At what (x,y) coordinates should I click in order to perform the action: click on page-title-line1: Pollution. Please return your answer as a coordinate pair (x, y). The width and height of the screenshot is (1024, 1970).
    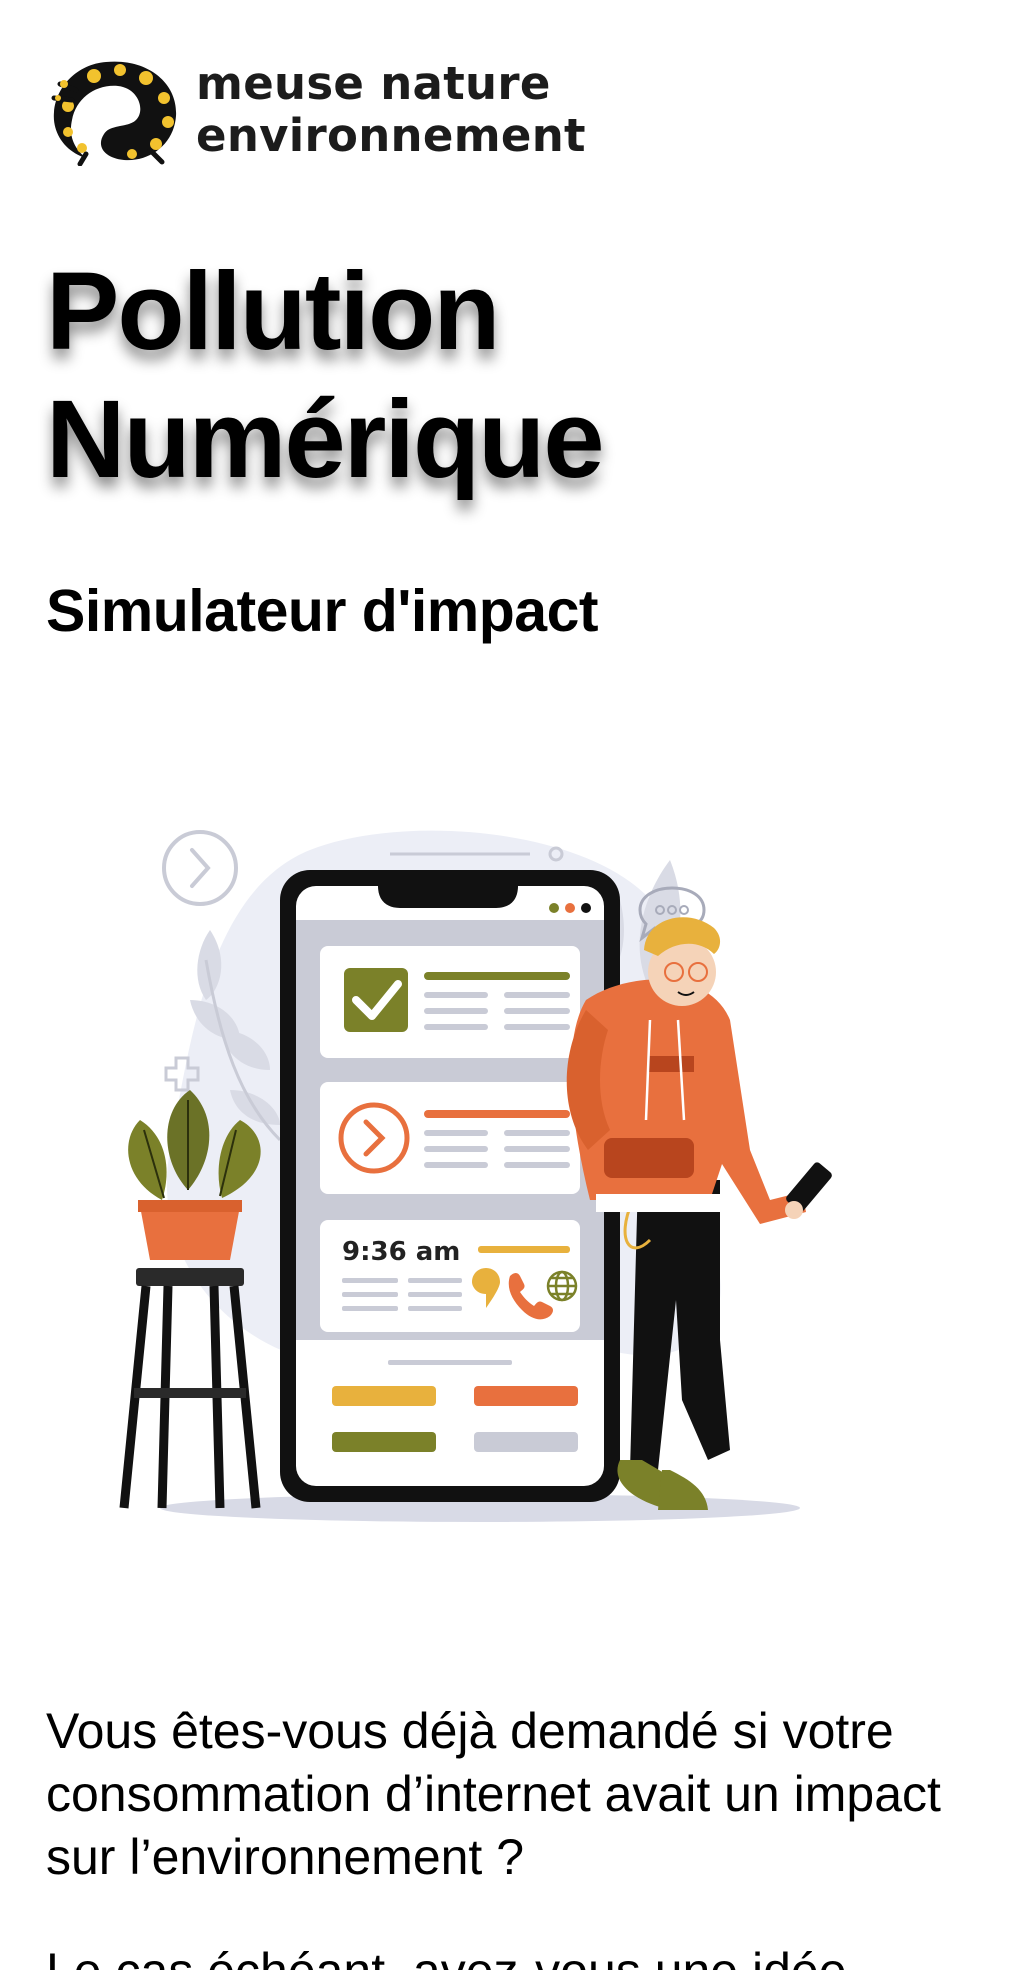
    Looking at the image, I should click on (273, 311).